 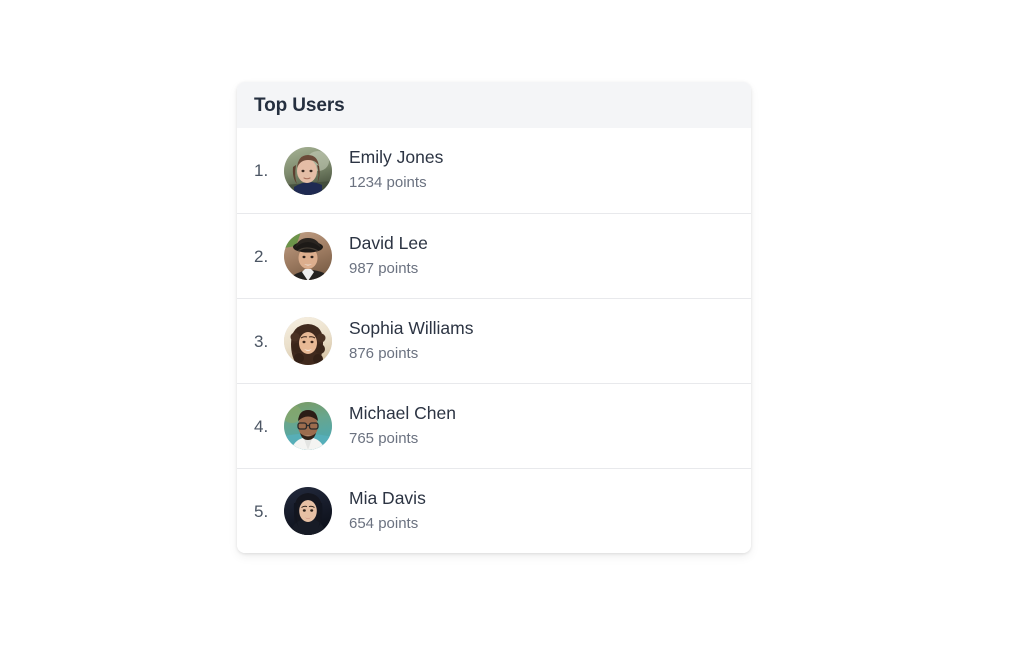 I want to click on user-points: 1234 points, so click(x=388, y=183).